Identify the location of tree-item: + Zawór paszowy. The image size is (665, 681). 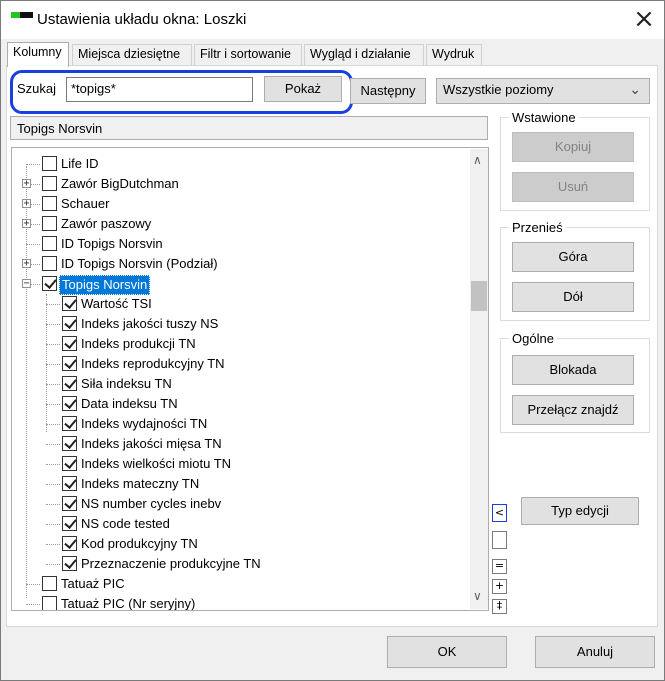
(239, 224).